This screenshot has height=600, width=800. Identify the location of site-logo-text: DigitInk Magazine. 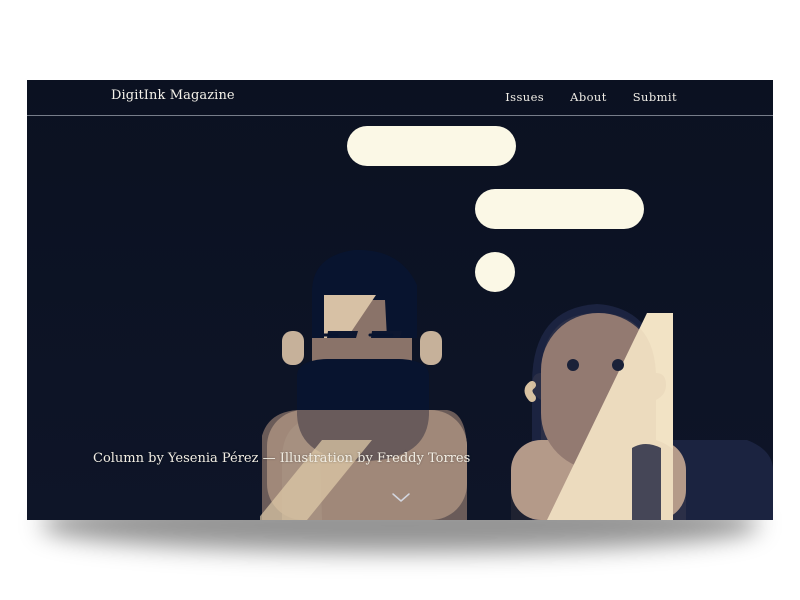
(173, 95).